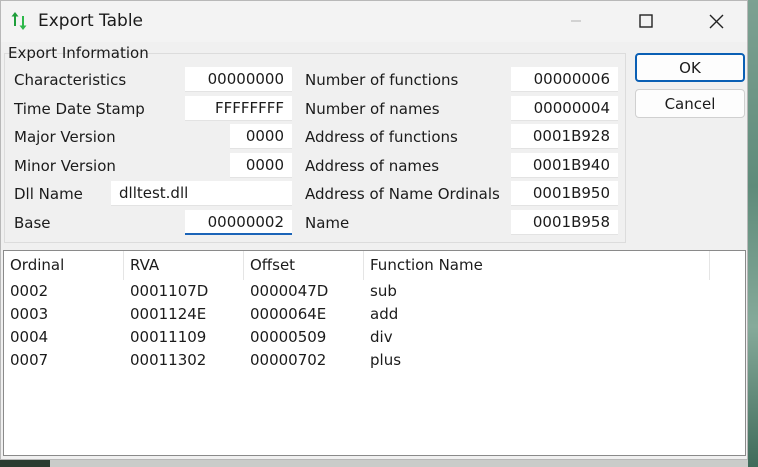 The image size is (758, 467). I want to click on major-version-label: Major Version, so click(65, 137).